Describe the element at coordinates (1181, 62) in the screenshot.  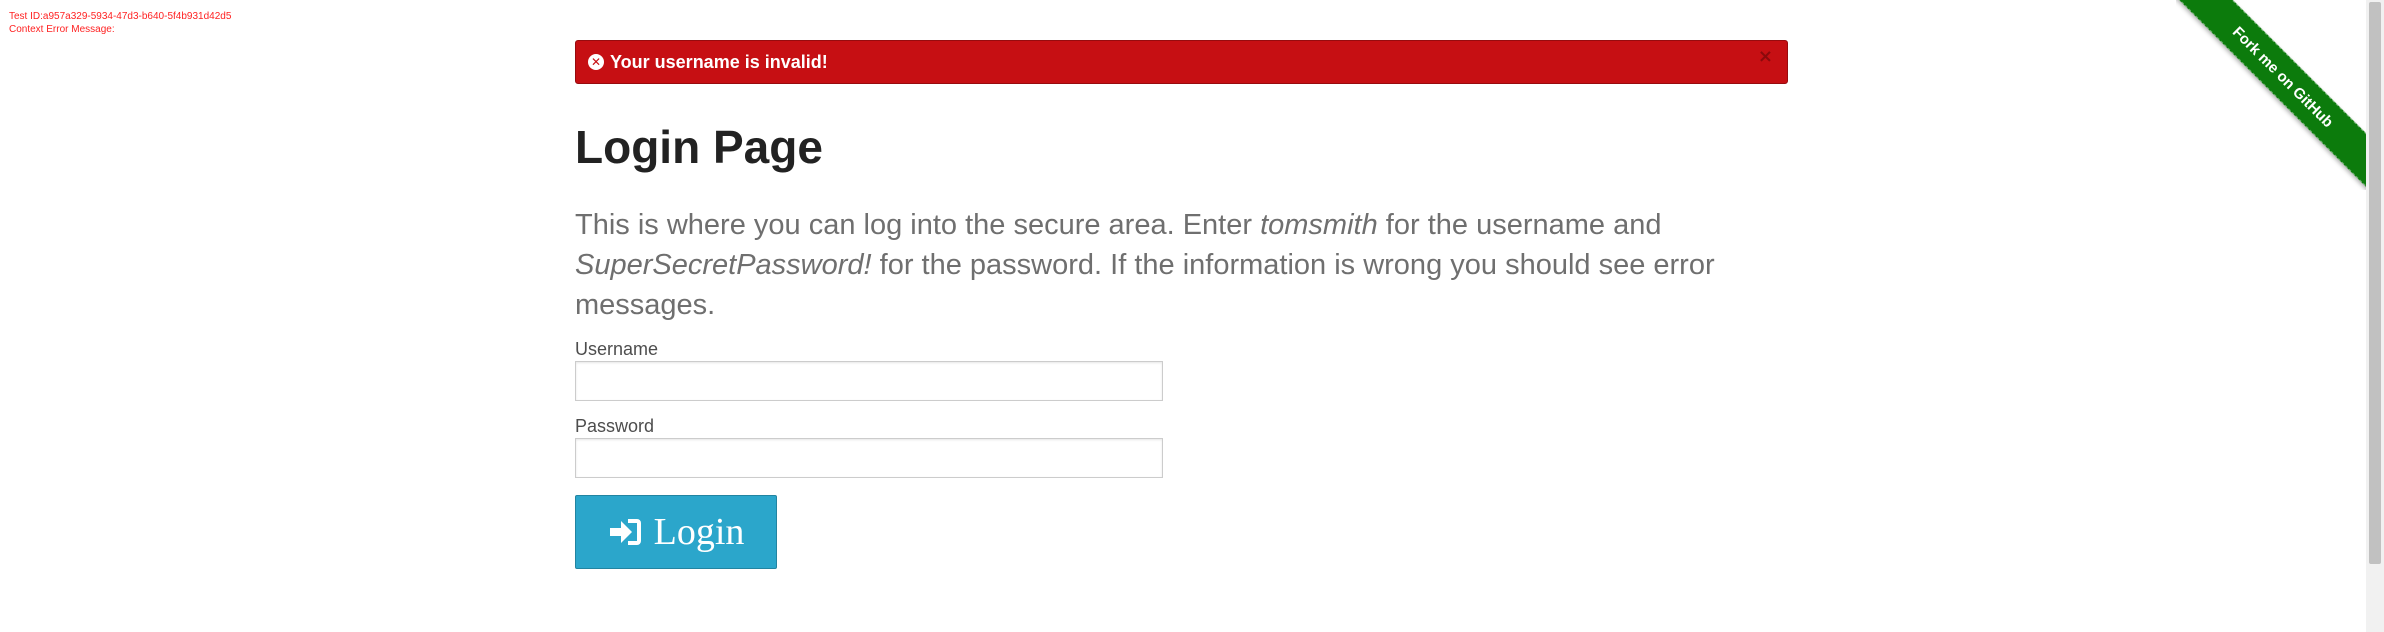
I see `error-flash: ✕ Your username is invalid! ×` at that location.